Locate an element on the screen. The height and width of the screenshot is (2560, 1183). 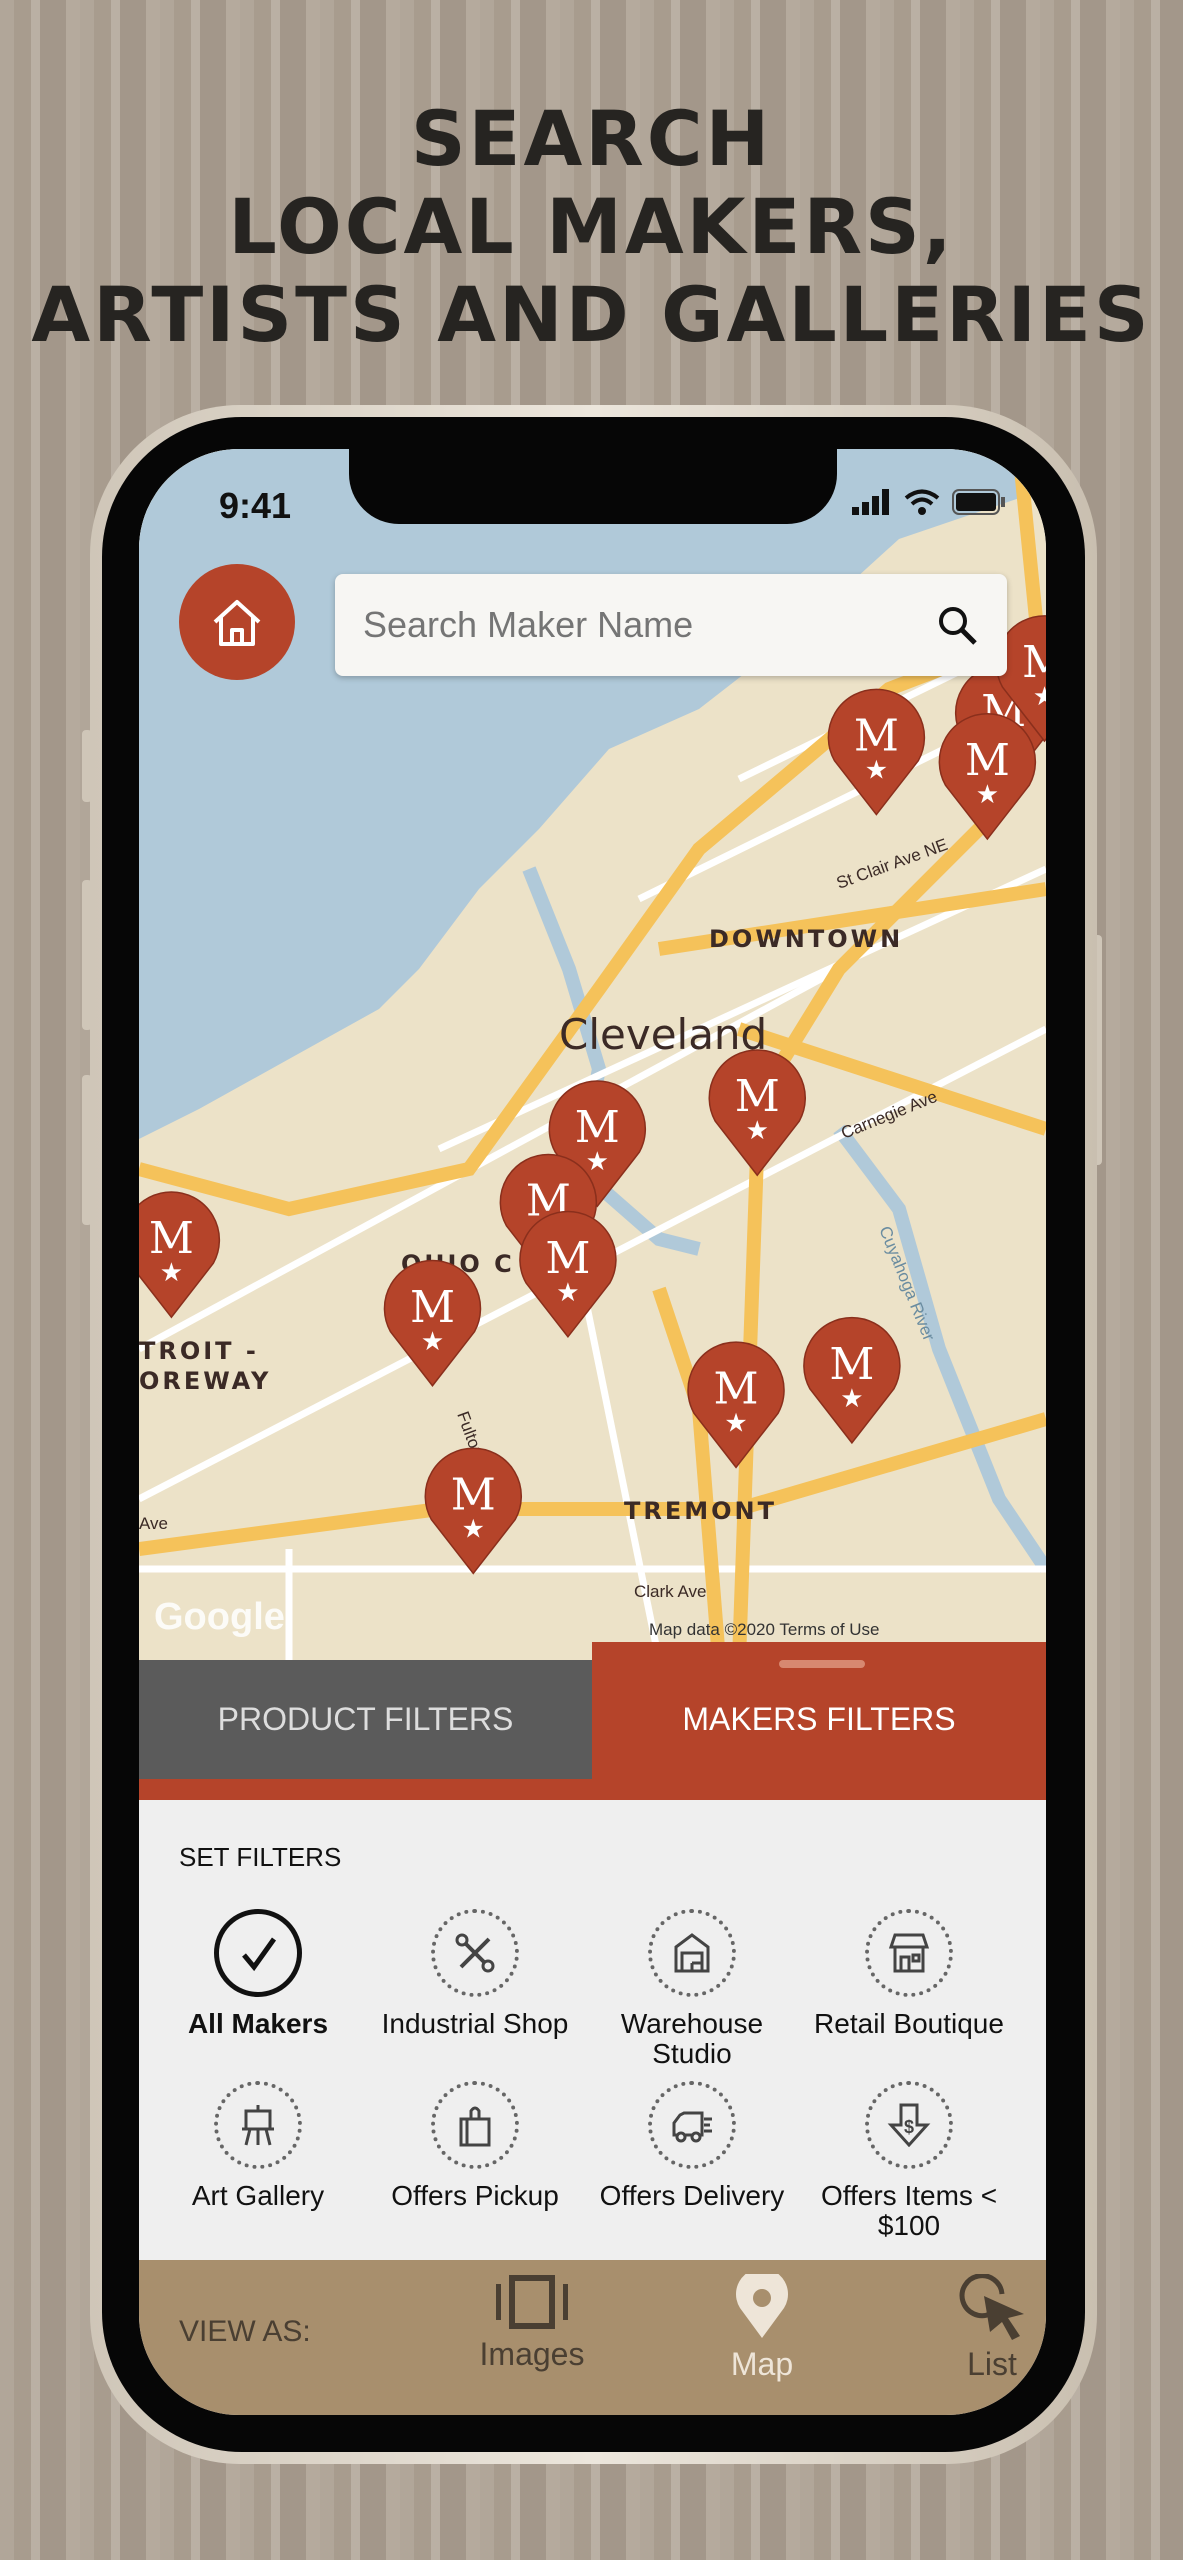
status-icons is located at coordinates (929, 502).